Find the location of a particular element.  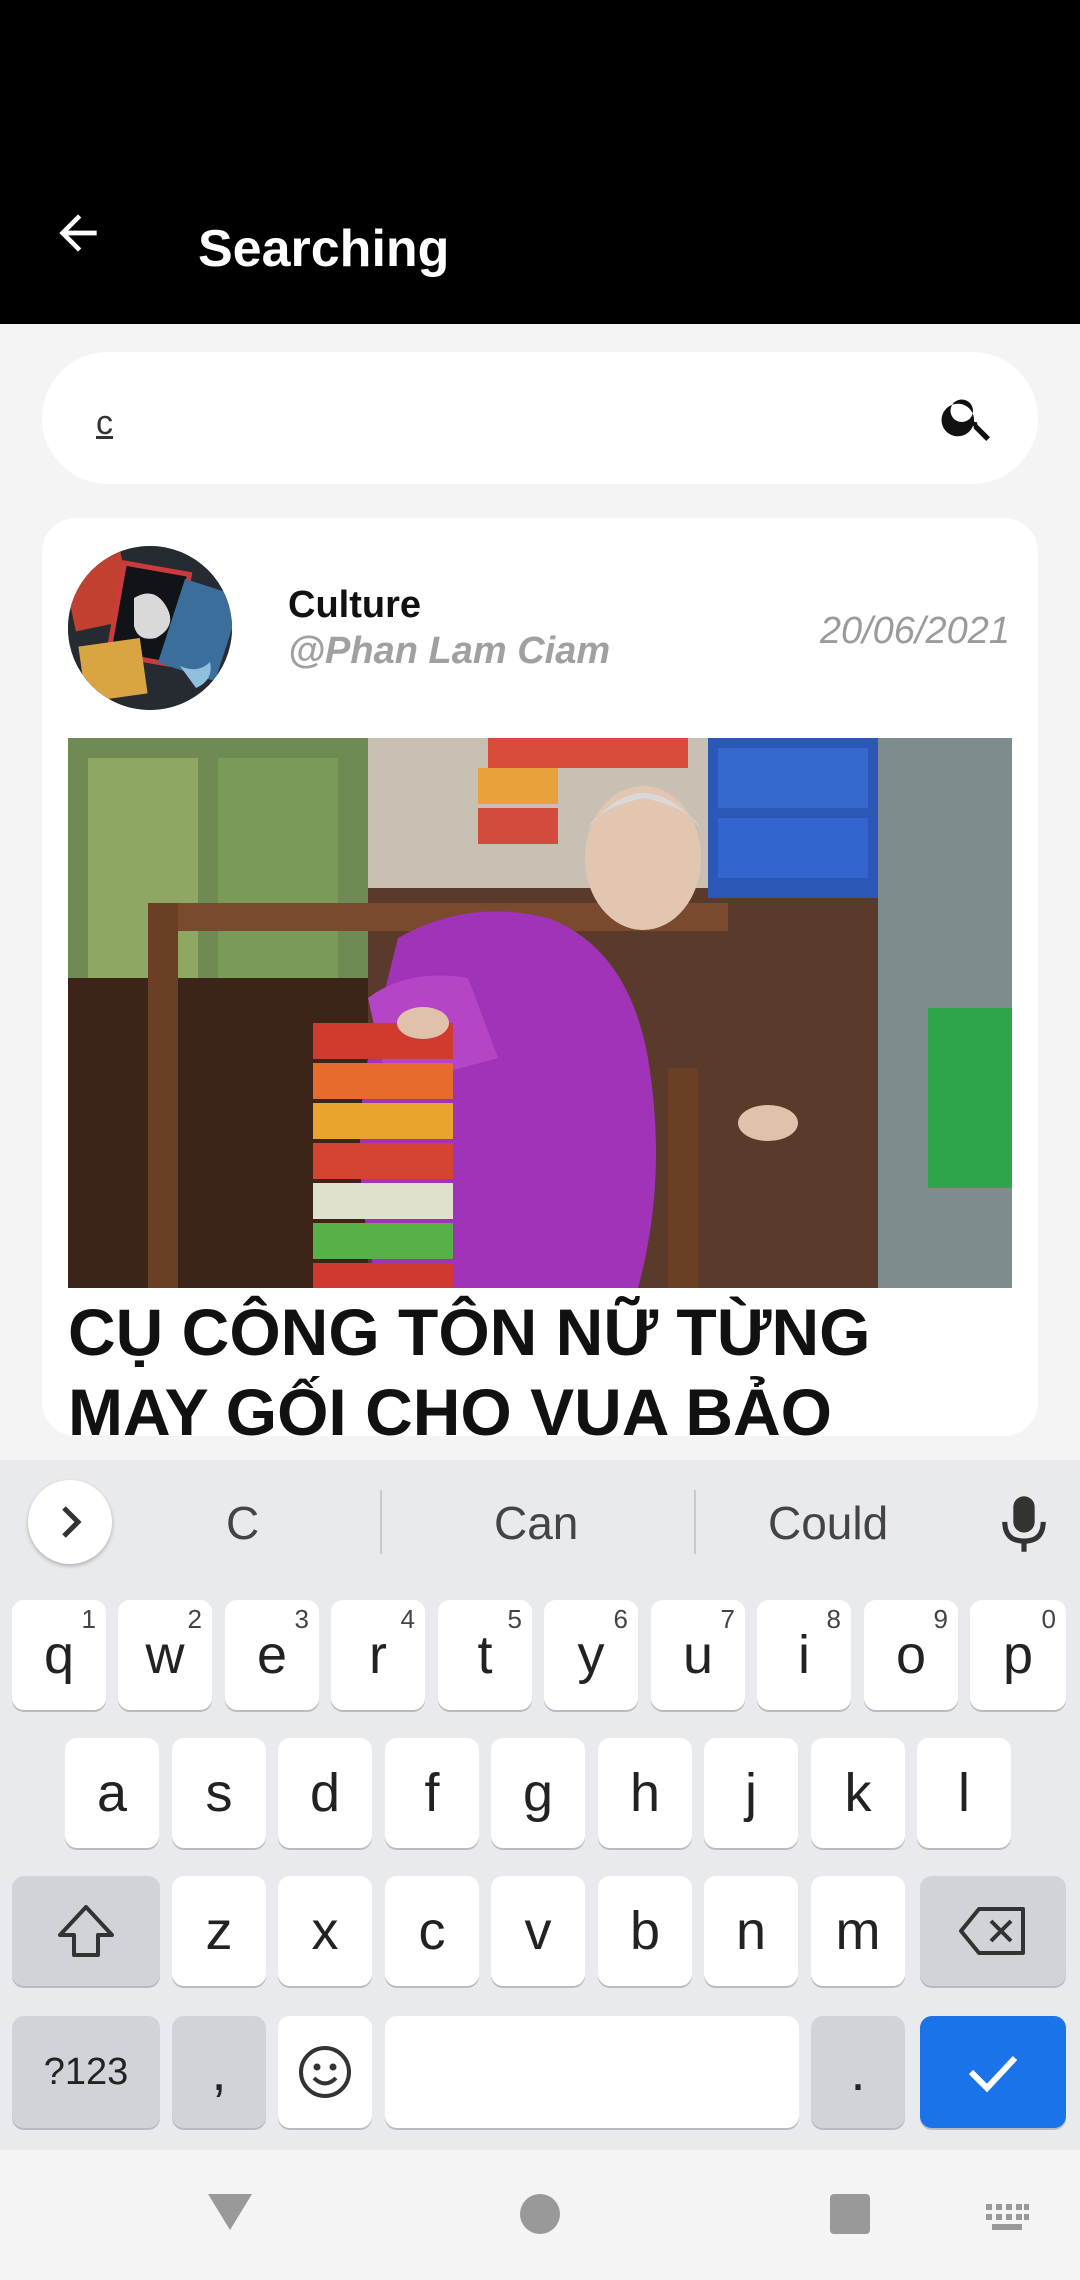

keyboard-switch-icon is located at coordinates (1007, 2218).